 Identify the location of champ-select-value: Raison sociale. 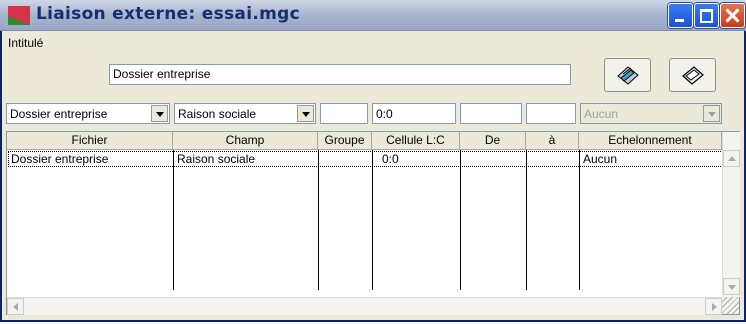
(217, 114).